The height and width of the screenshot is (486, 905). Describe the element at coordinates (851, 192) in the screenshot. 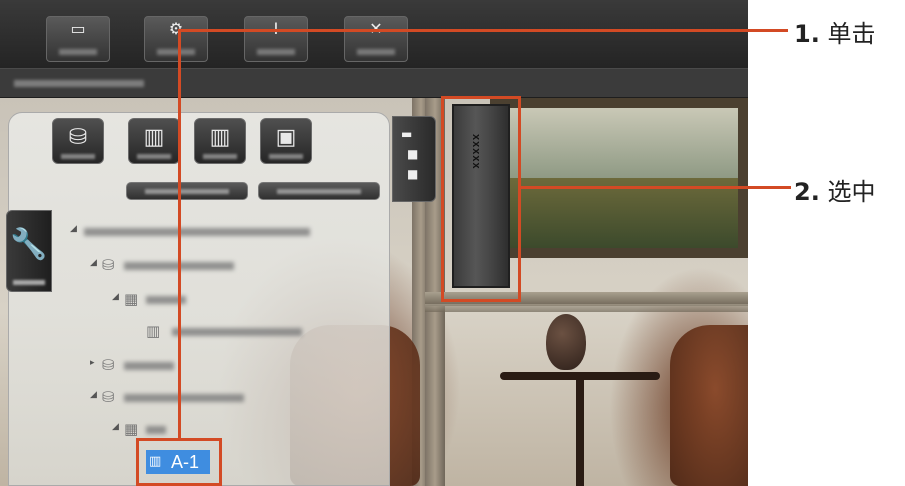

I see `callout-2-text: 选中` at that location.